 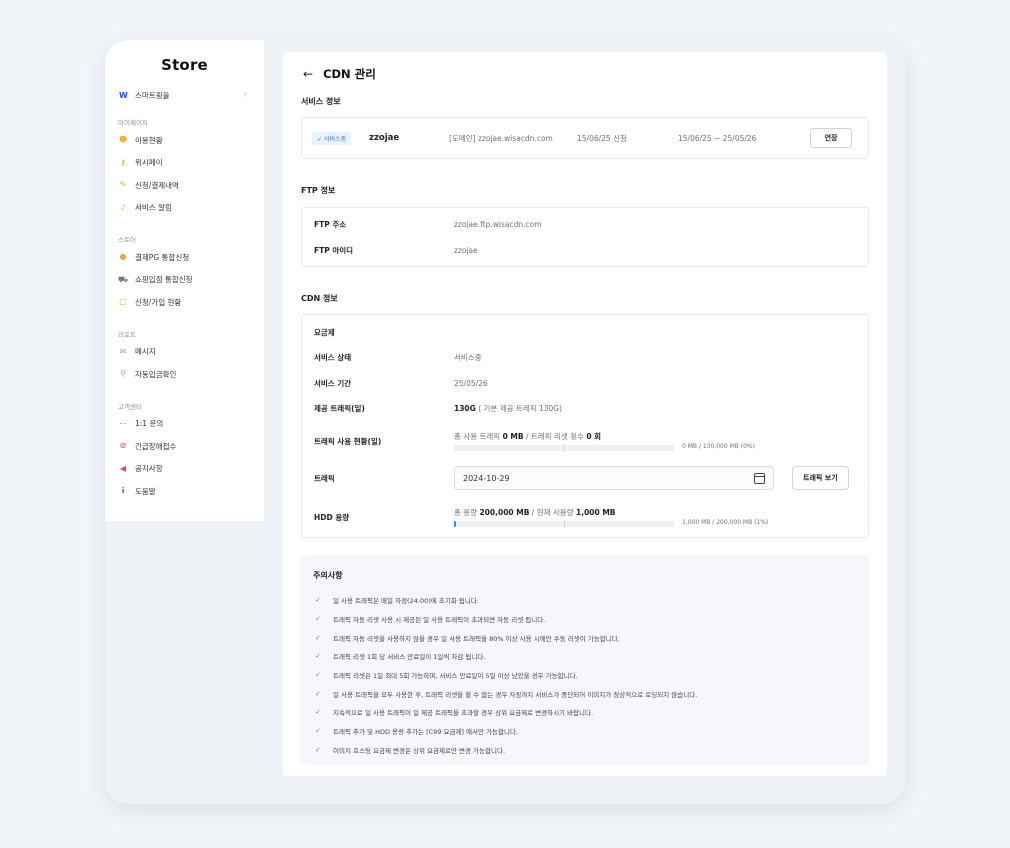 What do you see at coordinates (184, 163) in the screenshot?
I see `sidebar-item: ⚷ 위시페이` at bounding box center [184, 163].